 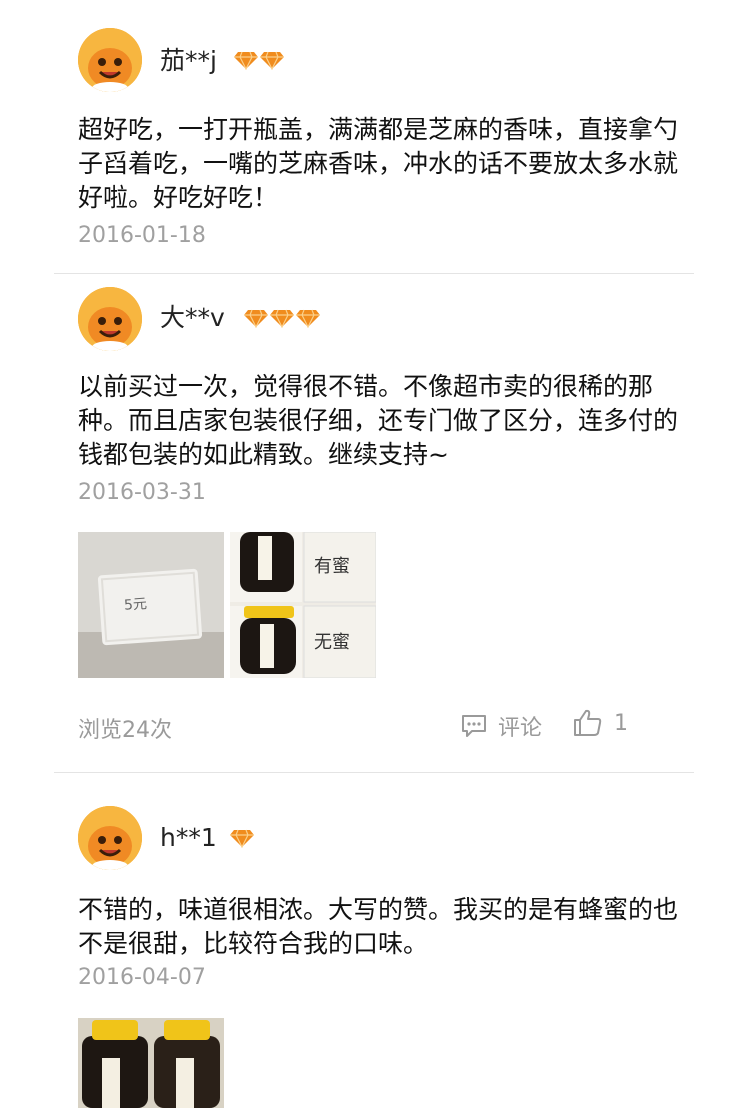 I want to click on comment-icon, so click(x=474, y=726).